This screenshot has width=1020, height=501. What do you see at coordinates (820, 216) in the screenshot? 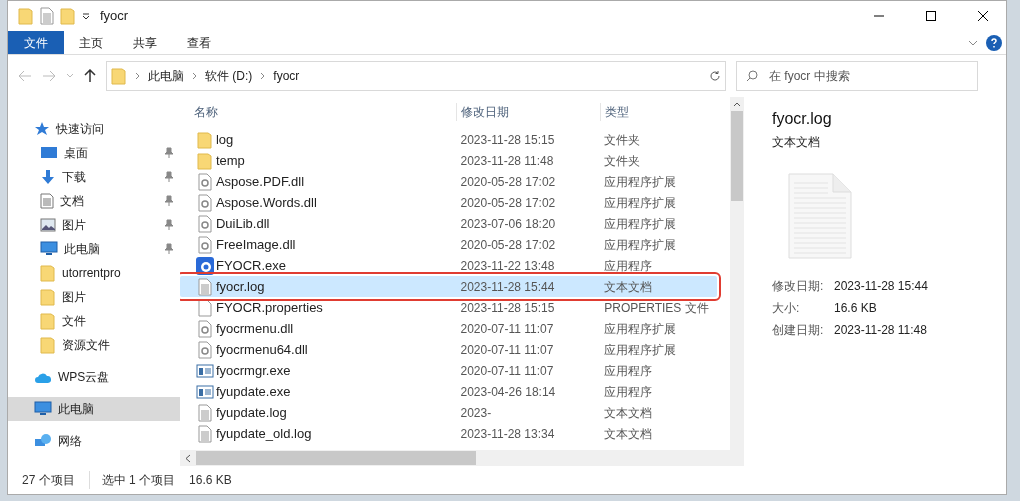
I see `text-file-icon` at bounding box center [820, 216].